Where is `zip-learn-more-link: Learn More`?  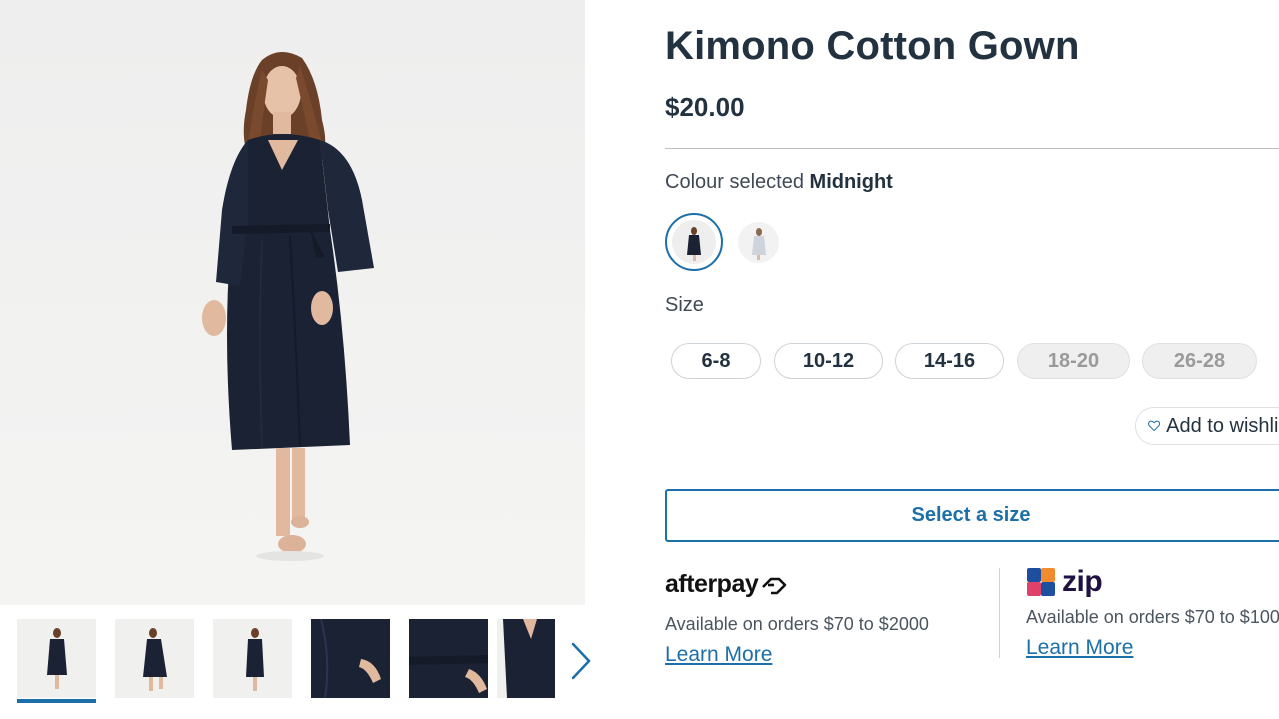 zip-learn-more-link: Learn More is located at coordinates (1079, 648).